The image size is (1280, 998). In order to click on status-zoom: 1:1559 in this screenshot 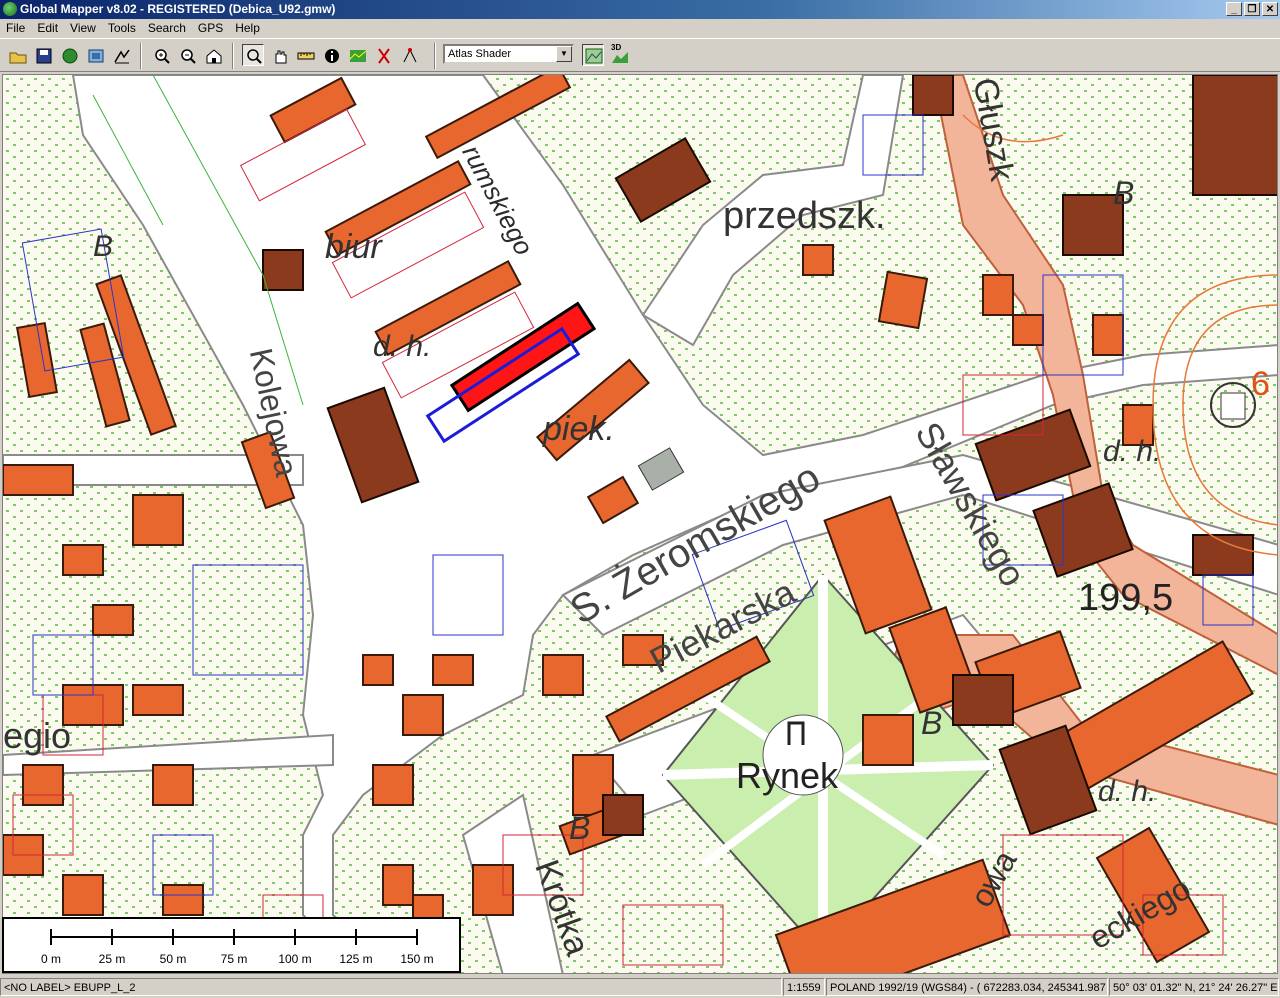, I will do `click(804, 987)`.